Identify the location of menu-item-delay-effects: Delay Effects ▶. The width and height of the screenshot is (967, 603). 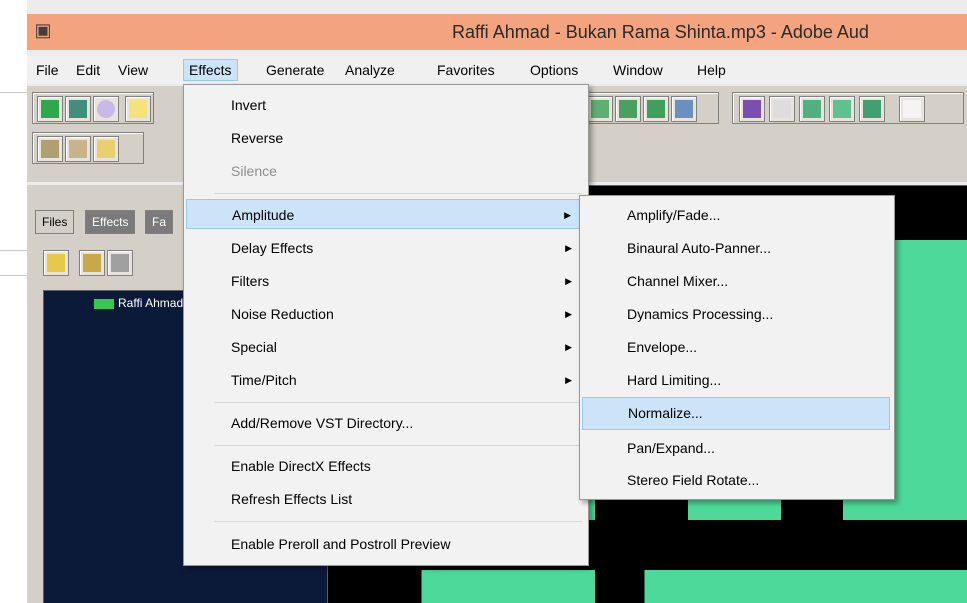
(385, 248).